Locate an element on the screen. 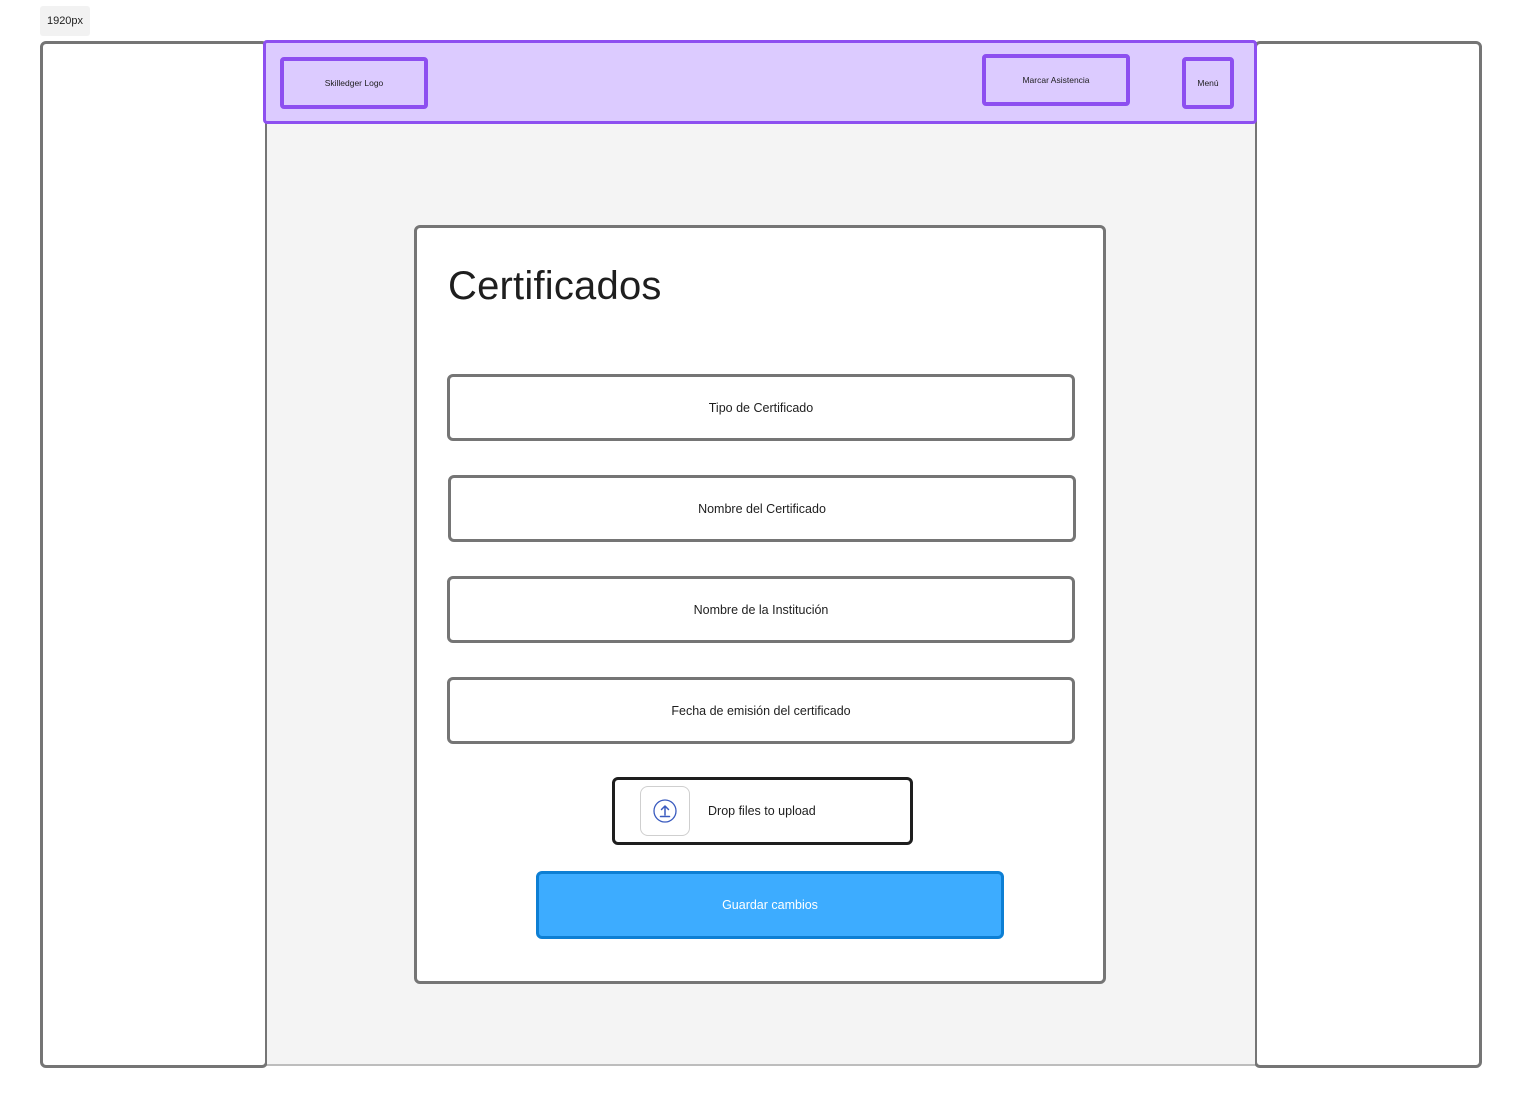  menu-button: Menú is located at coordinates (1208, 83).